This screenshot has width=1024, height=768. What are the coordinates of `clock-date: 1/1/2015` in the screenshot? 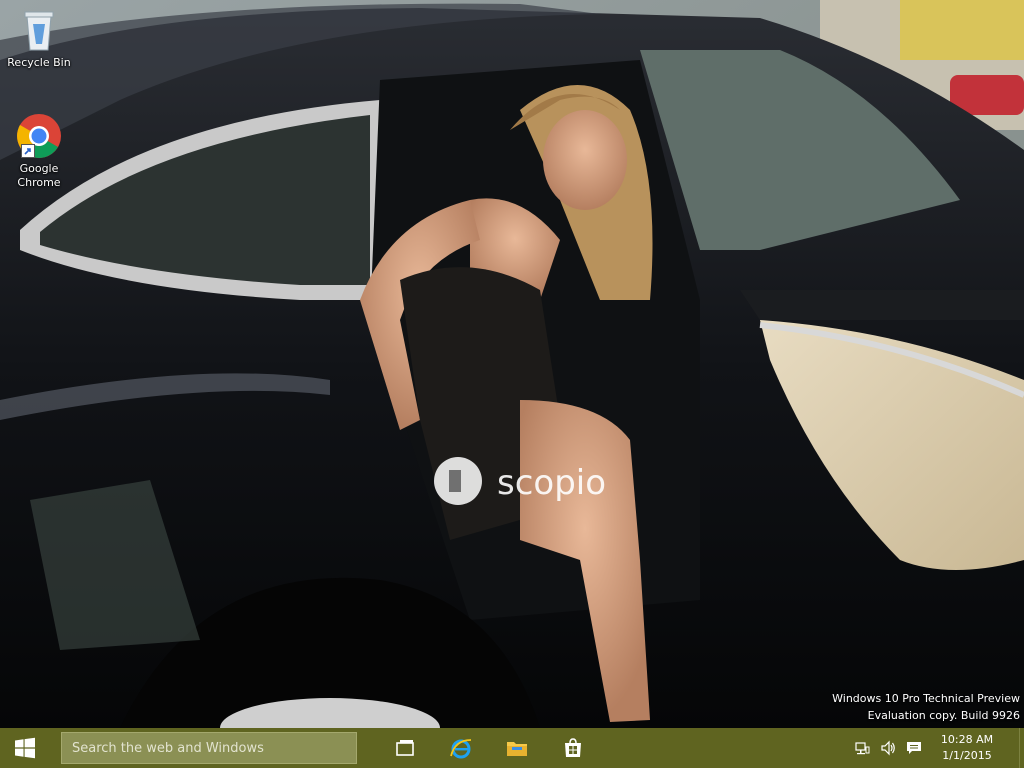 It's located at (967, 755).